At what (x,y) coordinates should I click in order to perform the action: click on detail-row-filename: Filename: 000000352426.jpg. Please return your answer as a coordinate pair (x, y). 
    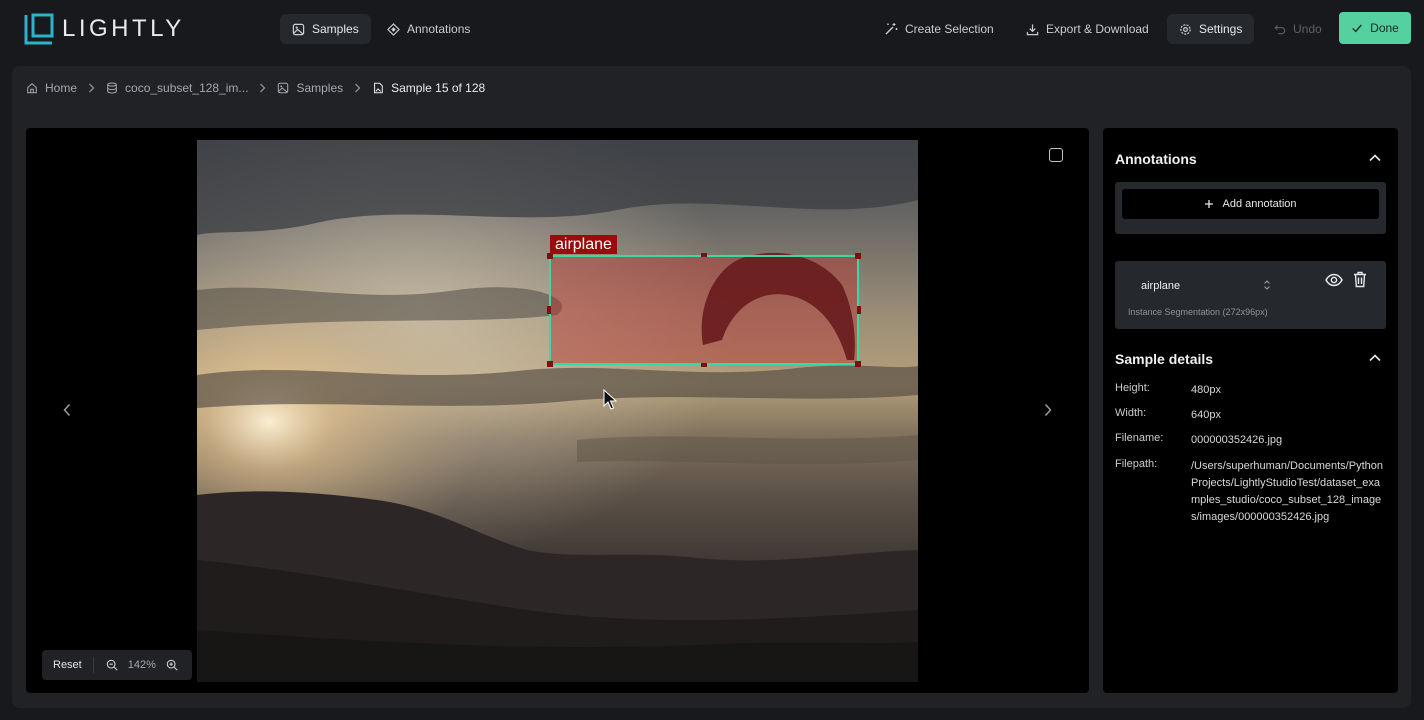
    Looking at the image, I should click on (1250, 440).